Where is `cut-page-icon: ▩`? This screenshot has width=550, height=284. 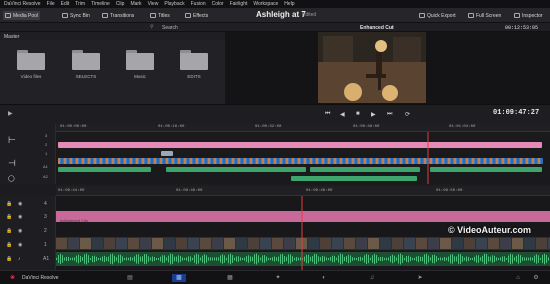
cut-page-icon: ▩ is located at coordinates (179, 278).